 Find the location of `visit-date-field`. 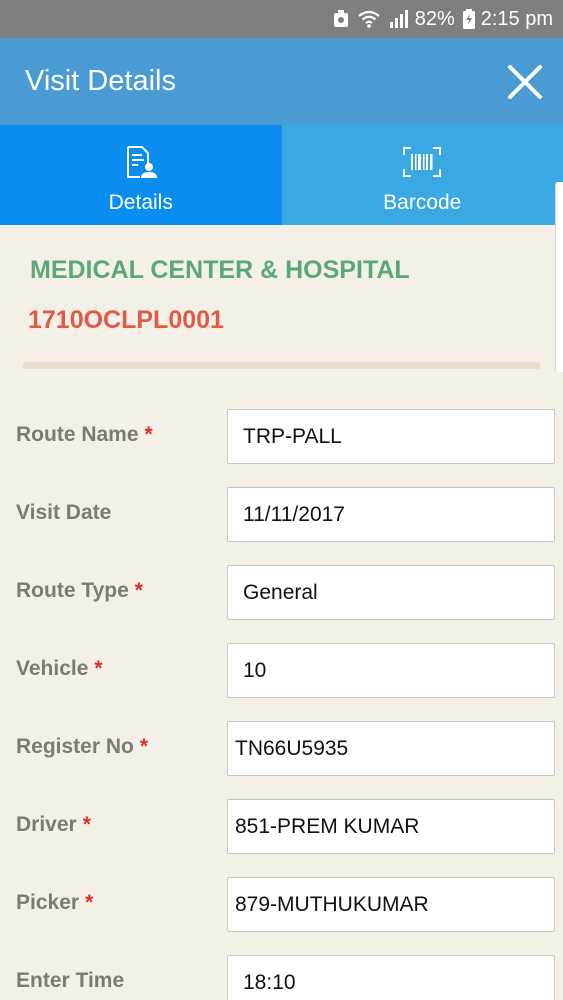

visit-date-field is located at coordinates (391, 514).